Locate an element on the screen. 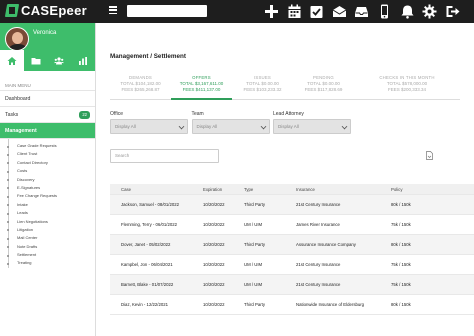 The image size is (474, 336). submenu-item: Fee Change Requests is located at coordinates (47, 196).